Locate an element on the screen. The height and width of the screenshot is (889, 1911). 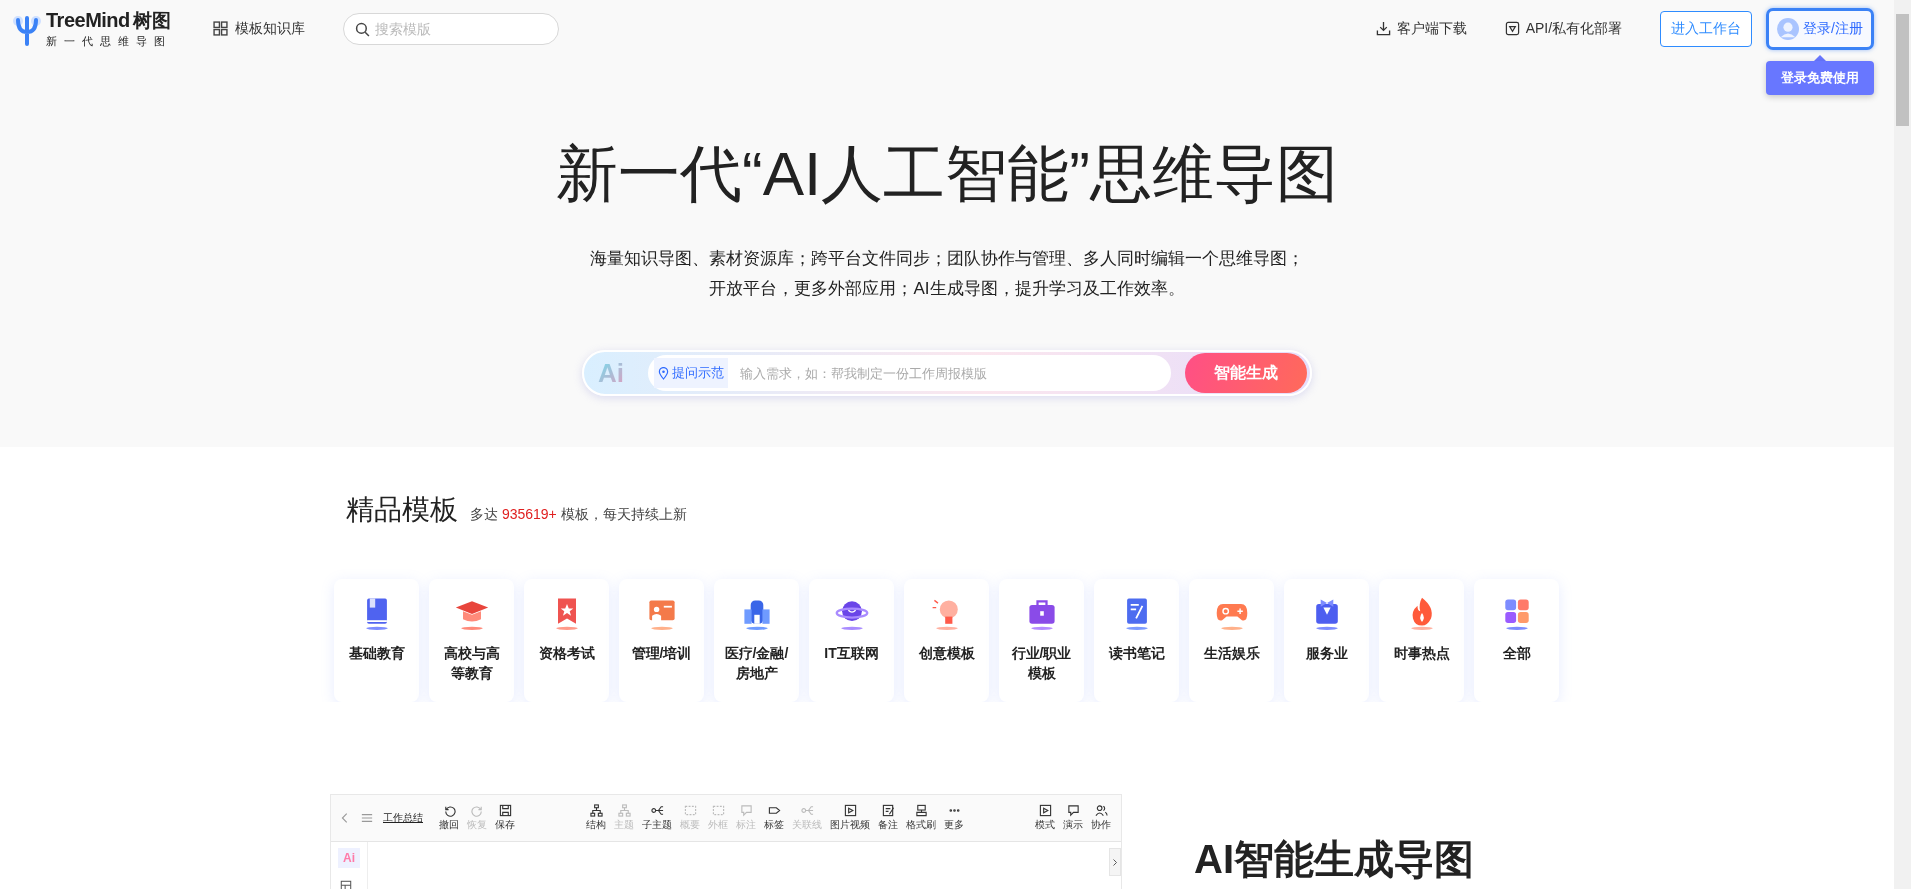
pin-icon is located at coordinates (663, 373).